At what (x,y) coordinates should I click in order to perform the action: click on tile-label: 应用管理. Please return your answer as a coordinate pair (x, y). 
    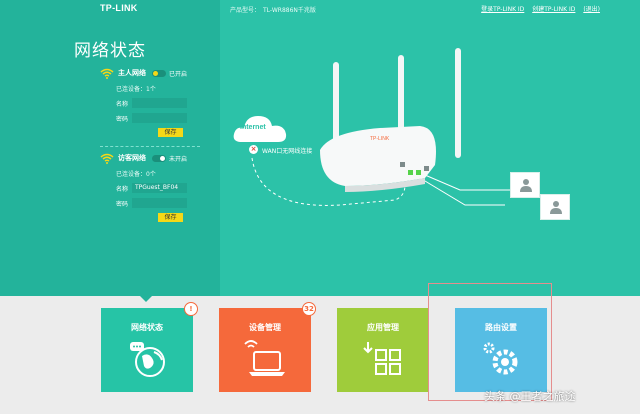
    Looking at the image, I should click on (383, 327).